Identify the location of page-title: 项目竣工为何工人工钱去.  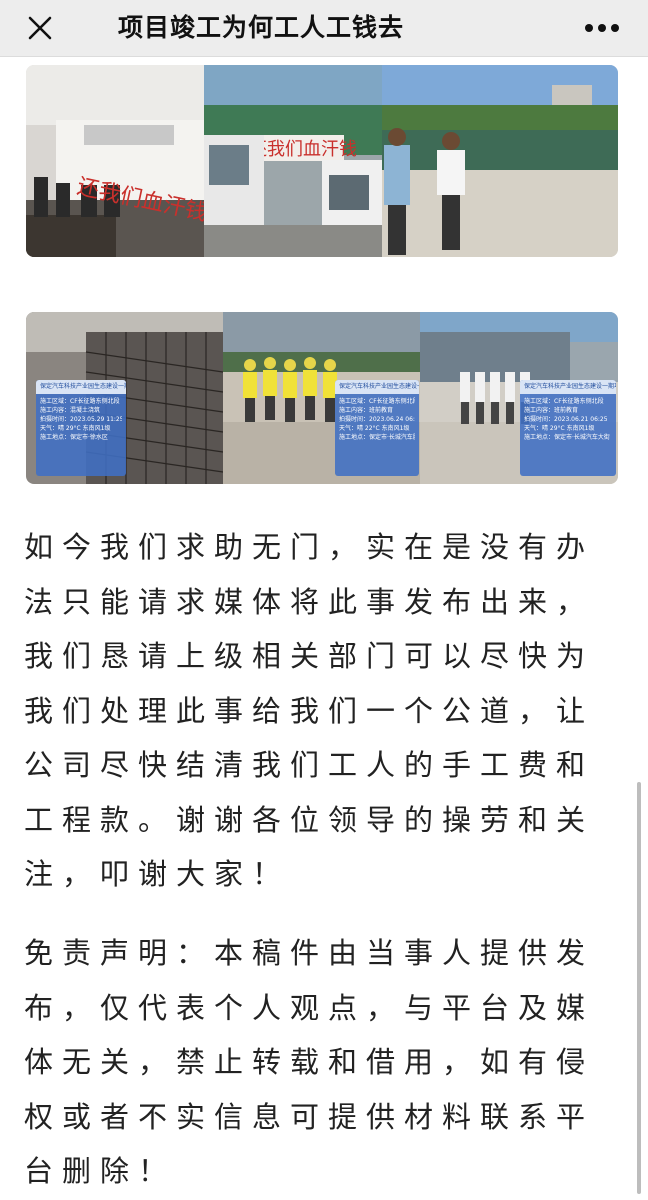
(261, 27).